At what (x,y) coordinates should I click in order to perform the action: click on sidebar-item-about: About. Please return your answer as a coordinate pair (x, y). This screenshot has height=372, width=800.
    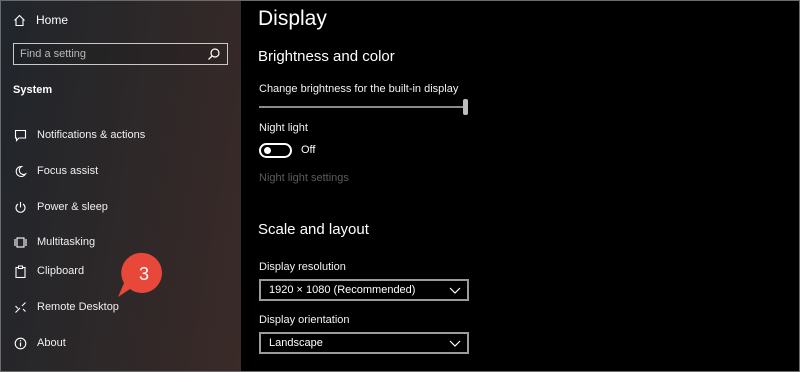
    Looking at the image, I should click on (39, 343).